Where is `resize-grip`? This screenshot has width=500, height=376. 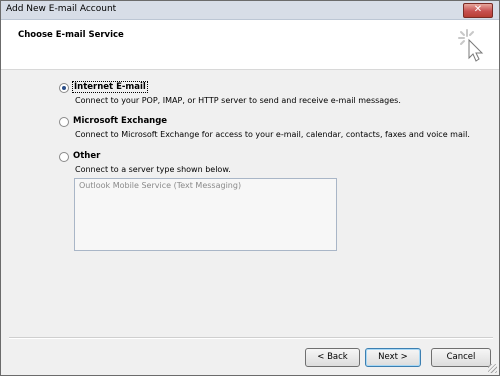
resize-grip is located at coordinates (492, 368).